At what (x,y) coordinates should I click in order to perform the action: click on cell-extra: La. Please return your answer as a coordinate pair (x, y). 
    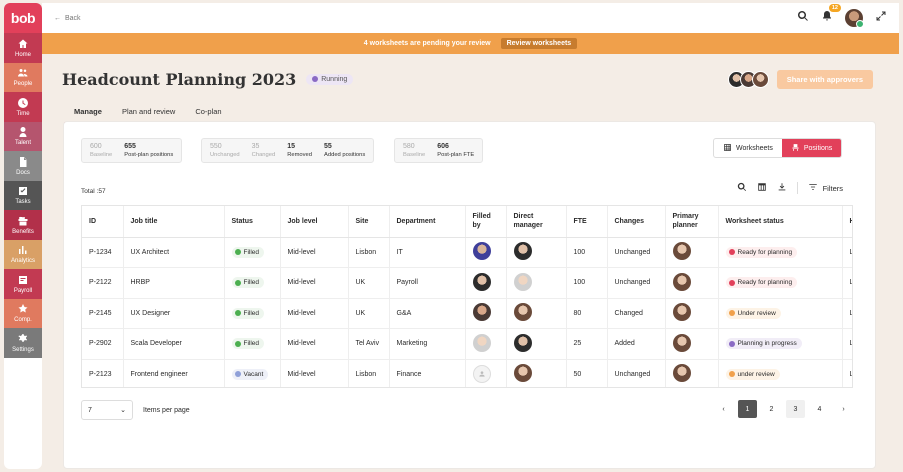
    Looking at the image, I should click on (847, 373).